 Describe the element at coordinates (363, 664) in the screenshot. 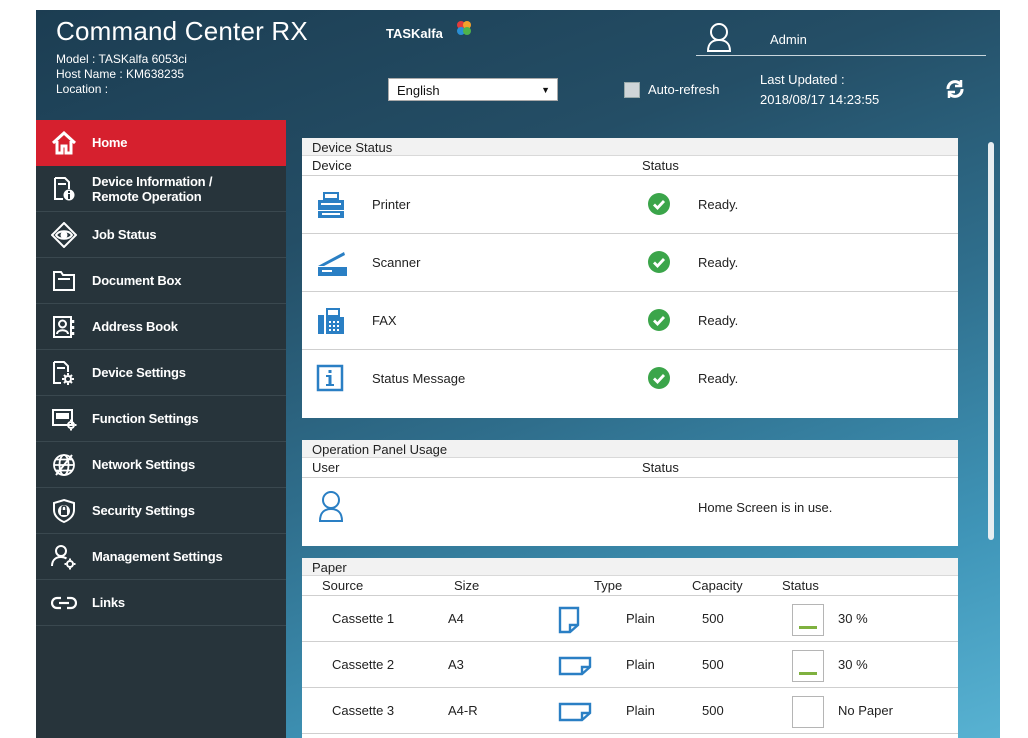

I see `paper-source: Cassette 2` at that location.